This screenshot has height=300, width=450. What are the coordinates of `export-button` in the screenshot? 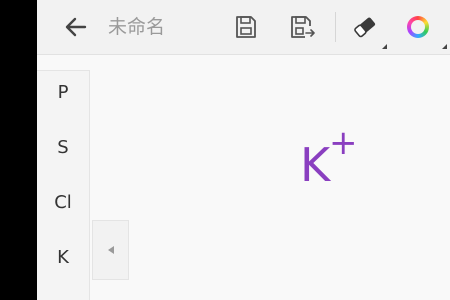 It's located at (302, 27).